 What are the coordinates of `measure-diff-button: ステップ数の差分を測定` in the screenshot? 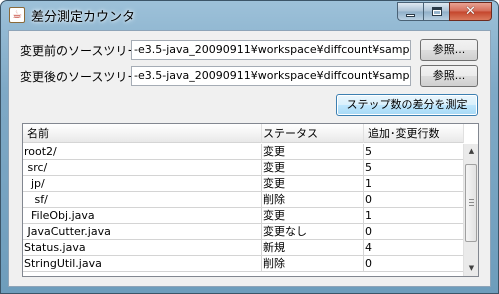 It's located at (407, 105).